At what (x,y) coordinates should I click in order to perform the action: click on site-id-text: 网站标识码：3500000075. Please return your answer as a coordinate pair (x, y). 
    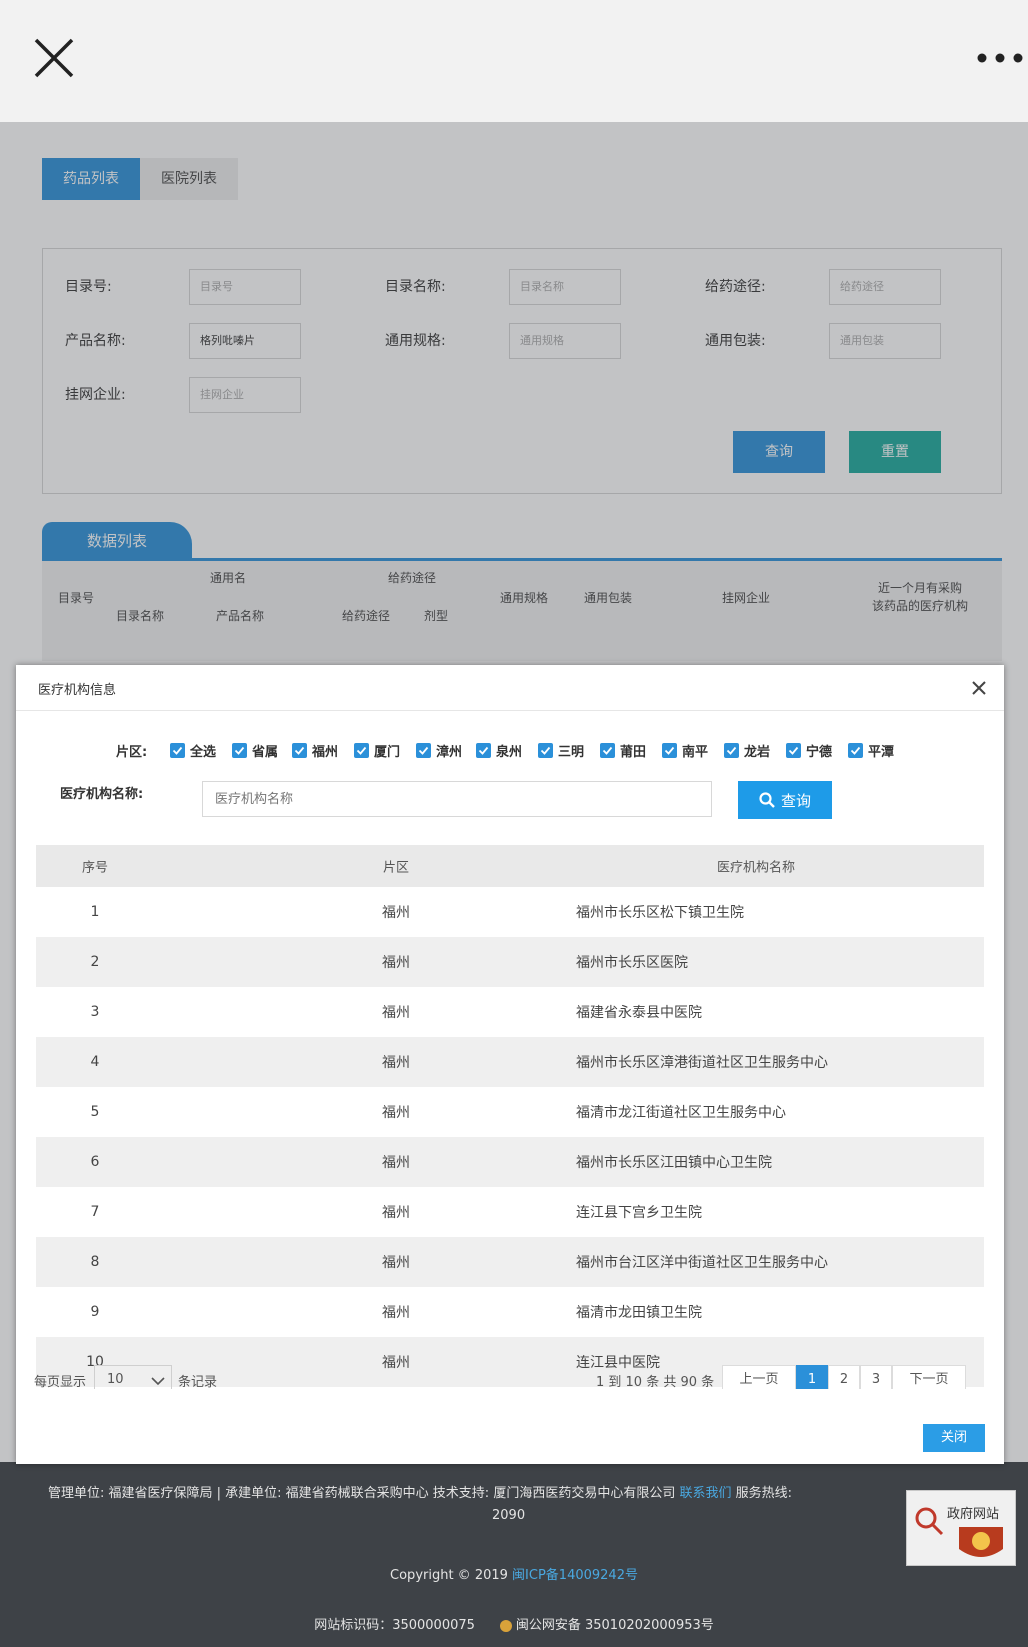
    Looking at the image, I should click on (394, 1625).